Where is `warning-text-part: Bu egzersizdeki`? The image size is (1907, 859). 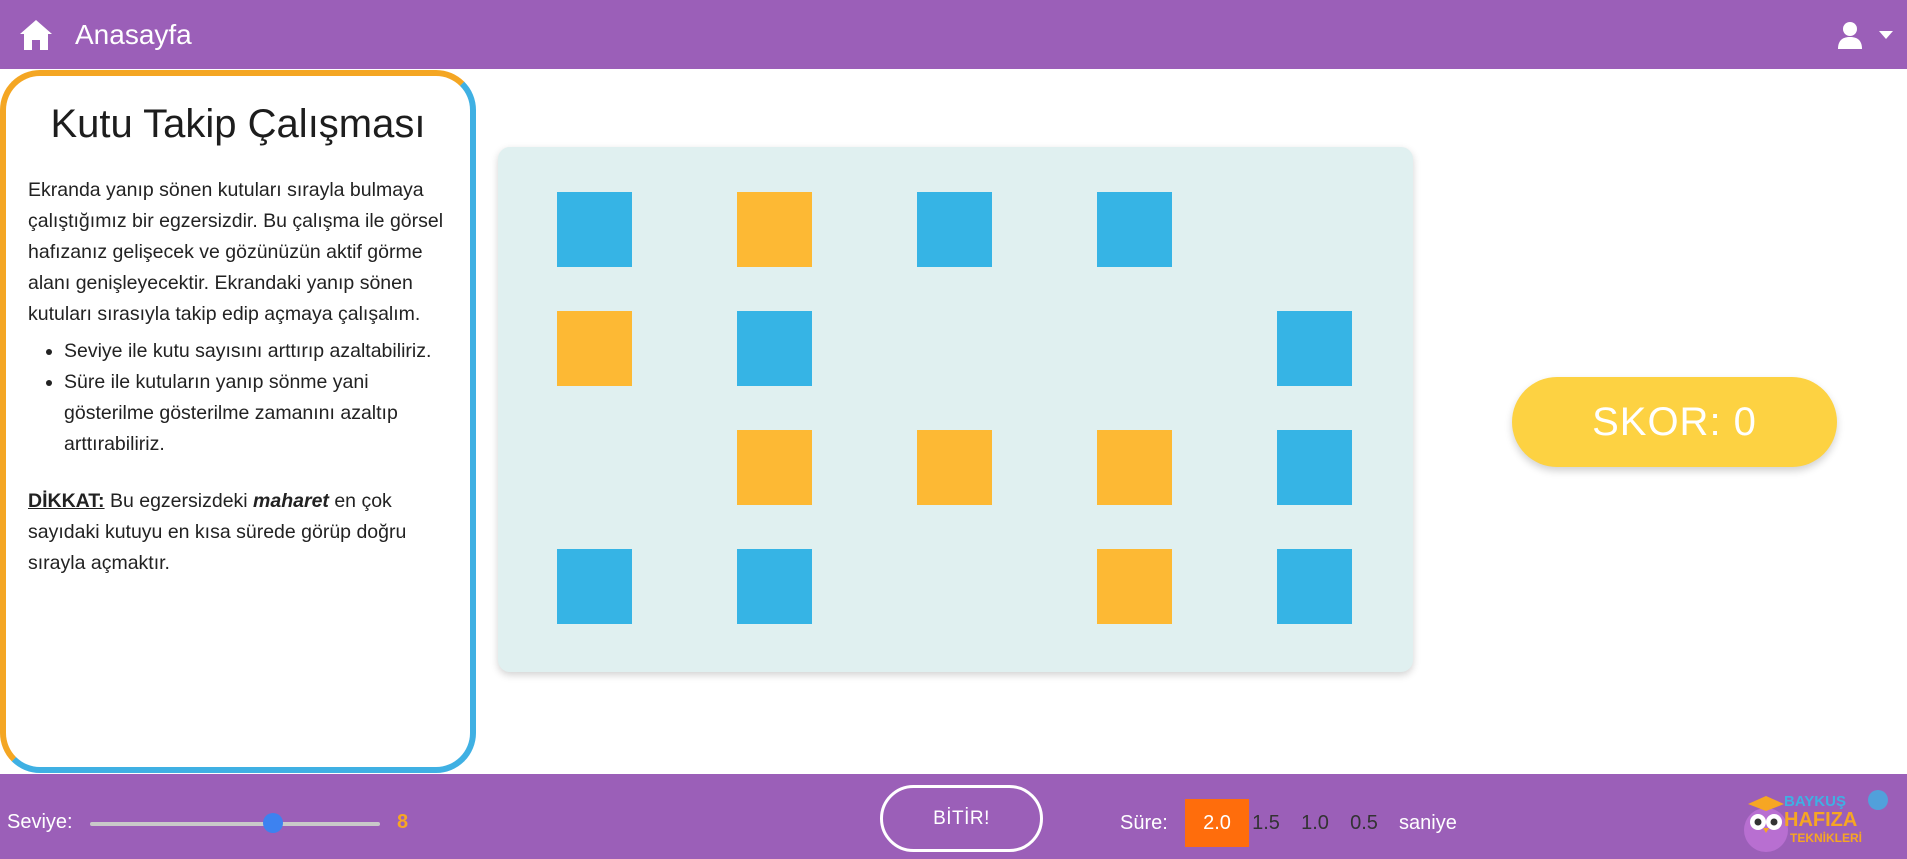
warning-text-part: Bu egzersizdeki is located at coordinates (179, 501).